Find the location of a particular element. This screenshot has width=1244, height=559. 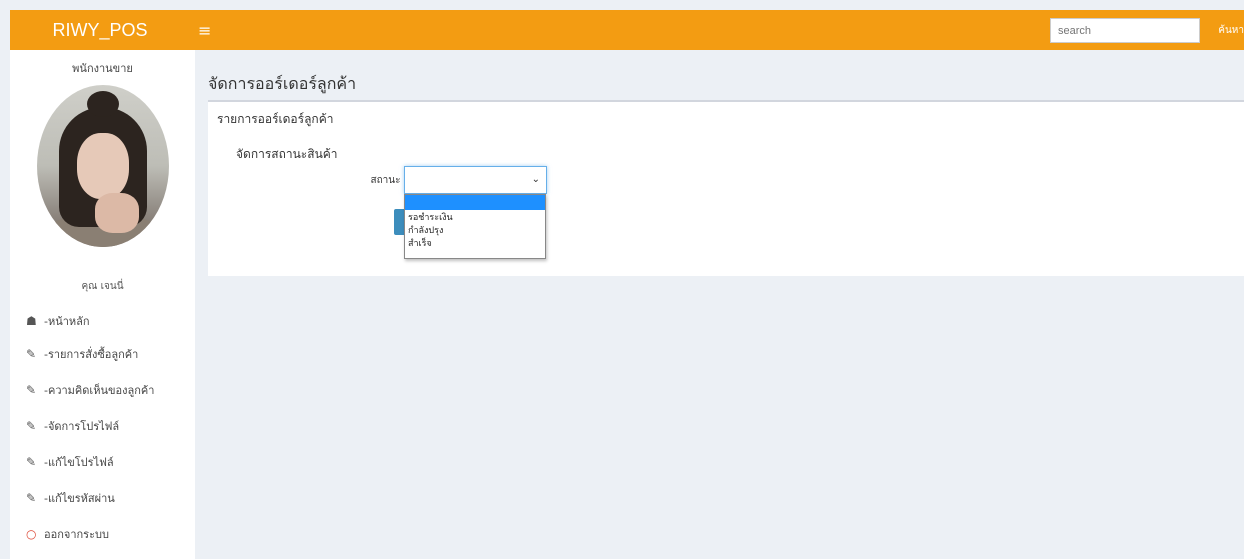

hamburger-menu-icon: ≡ is located at coordinates (204, 30).